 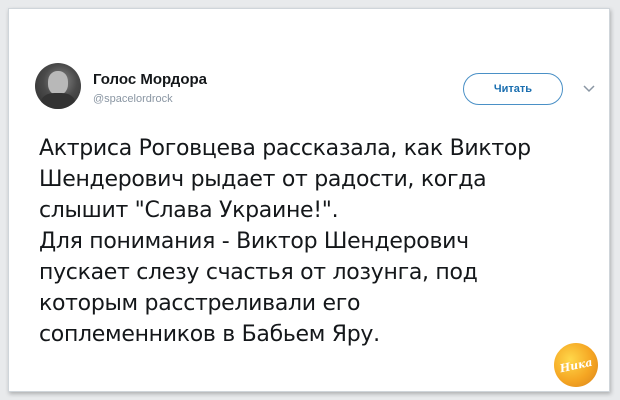 What do you see at coordinates (285, 148) in the screenshot?
I see `tweet-line: Актриса Роговцева рассказала, как Виктор` at bounding box center [285, 148].